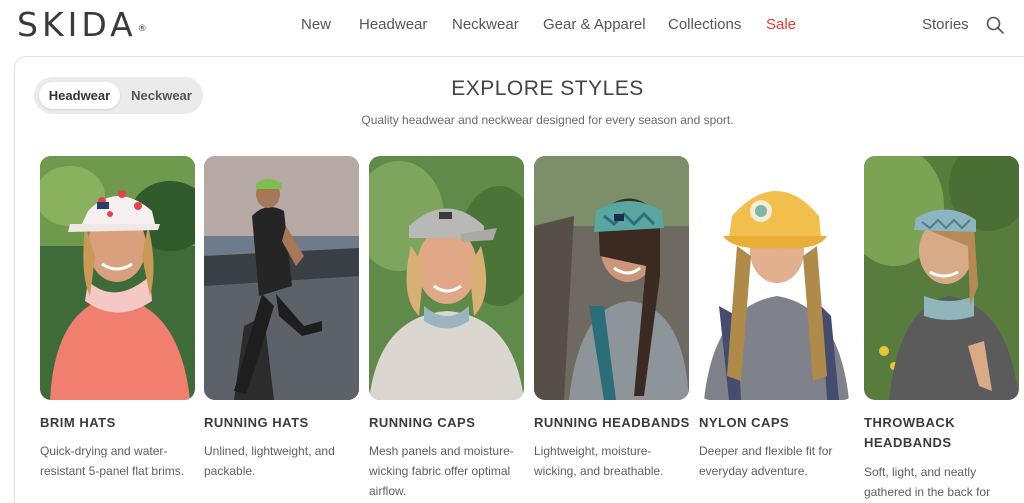 The width and height of the screenshot is (1024, 503). I want to click on product-name: NYLON CAPS, so click(779, 423).